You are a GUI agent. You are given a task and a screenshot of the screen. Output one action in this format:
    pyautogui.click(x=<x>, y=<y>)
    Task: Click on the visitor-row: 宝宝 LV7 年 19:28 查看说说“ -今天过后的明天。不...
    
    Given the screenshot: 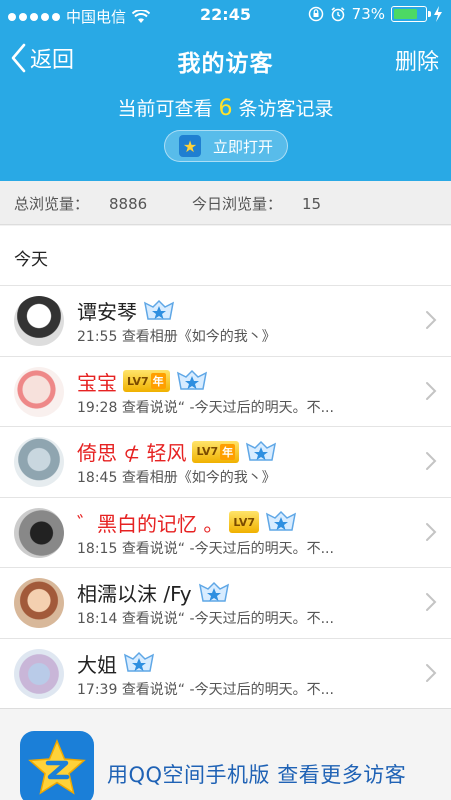 What is the action you would take?
    pyautogui.click(x=225, y=392)
    